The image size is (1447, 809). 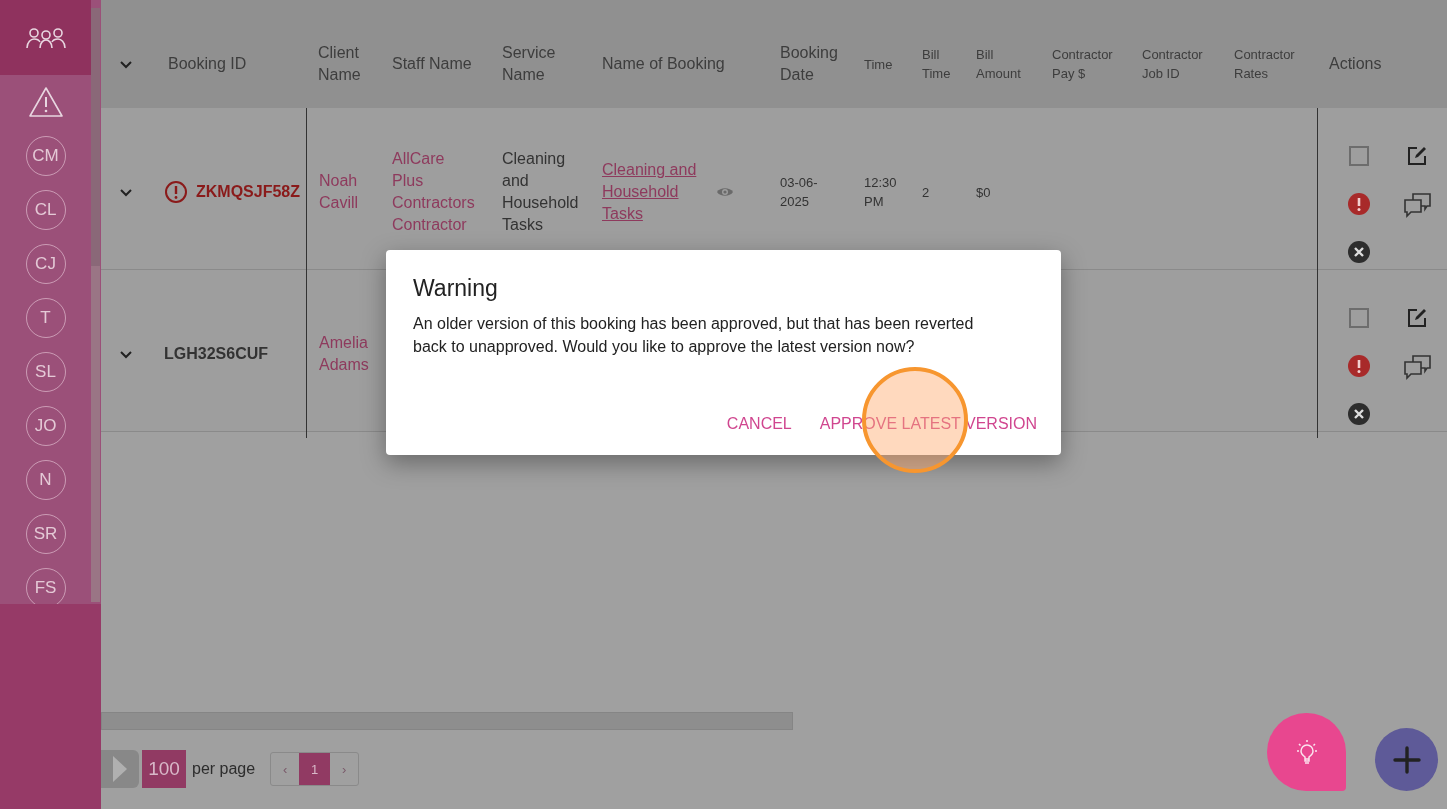 What do you see at coordinates (540, 192) in the screenshot?
I see `service-name: Cleaning and Household Tasks` at bounding box center [540, 192].